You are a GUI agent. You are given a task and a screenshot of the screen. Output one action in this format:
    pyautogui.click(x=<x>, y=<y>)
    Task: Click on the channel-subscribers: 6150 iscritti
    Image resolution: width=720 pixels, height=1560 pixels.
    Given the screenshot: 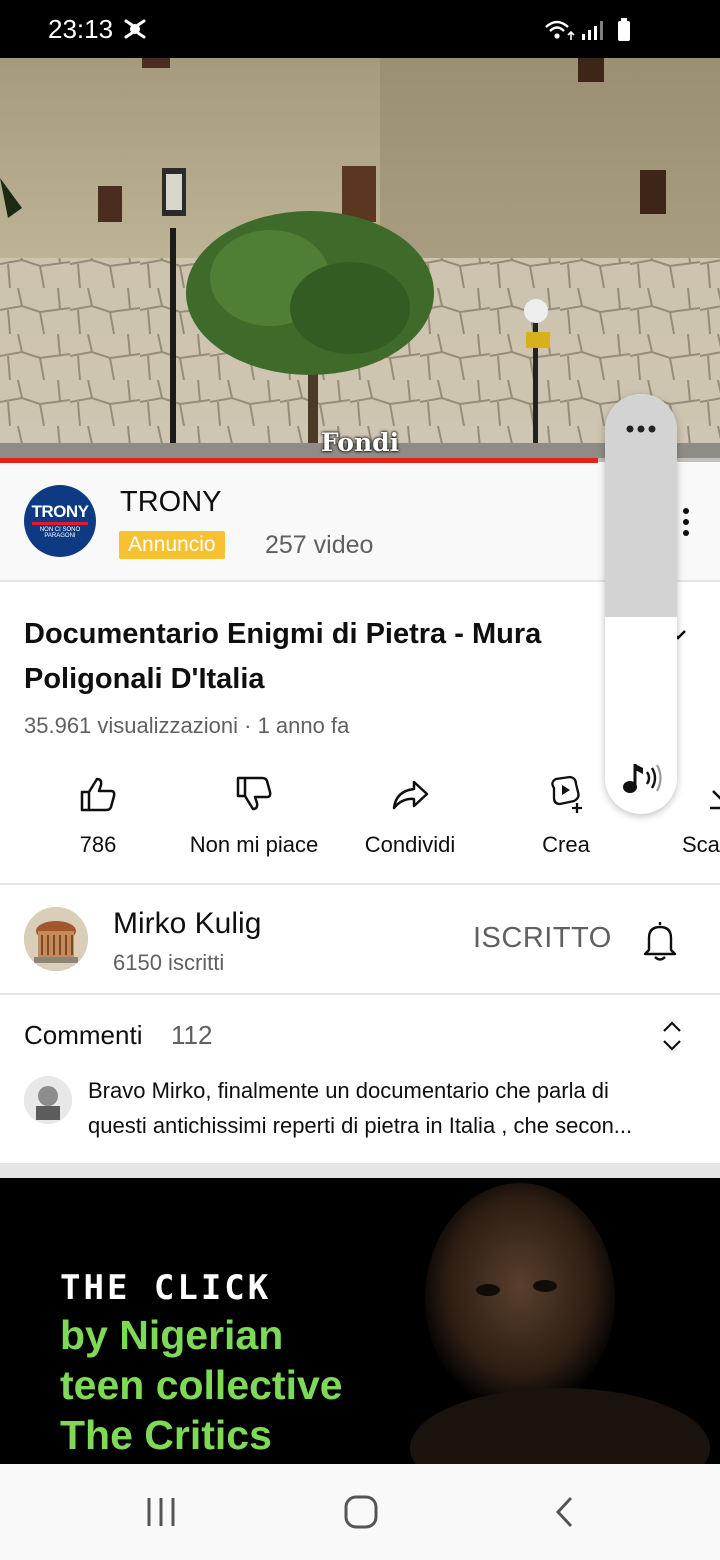 What is the action you would take?
    pyautogui.click(x=169, y=962)
    